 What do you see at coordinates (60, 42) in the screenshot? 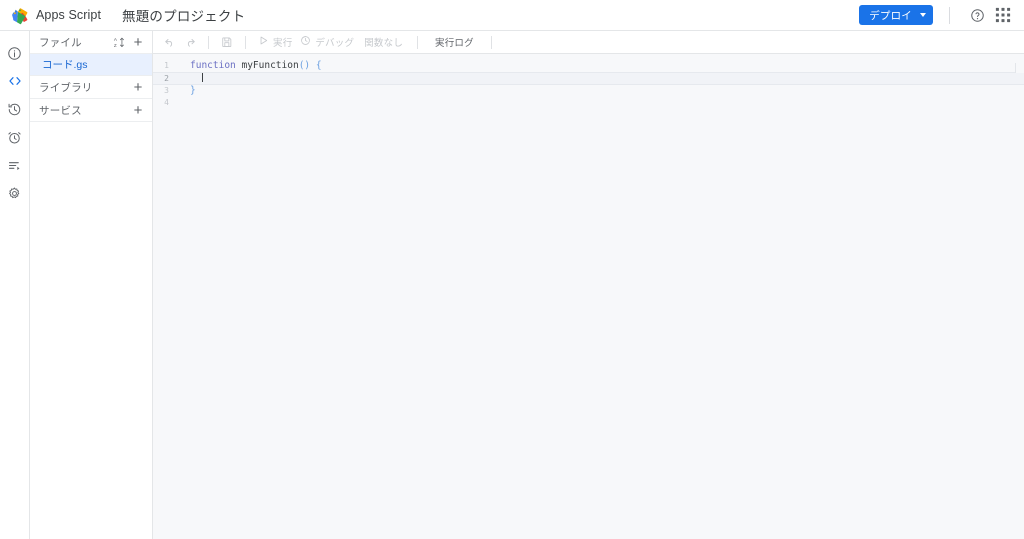
I see `files-section-label: ファイル` at bounding box center [60, 42].